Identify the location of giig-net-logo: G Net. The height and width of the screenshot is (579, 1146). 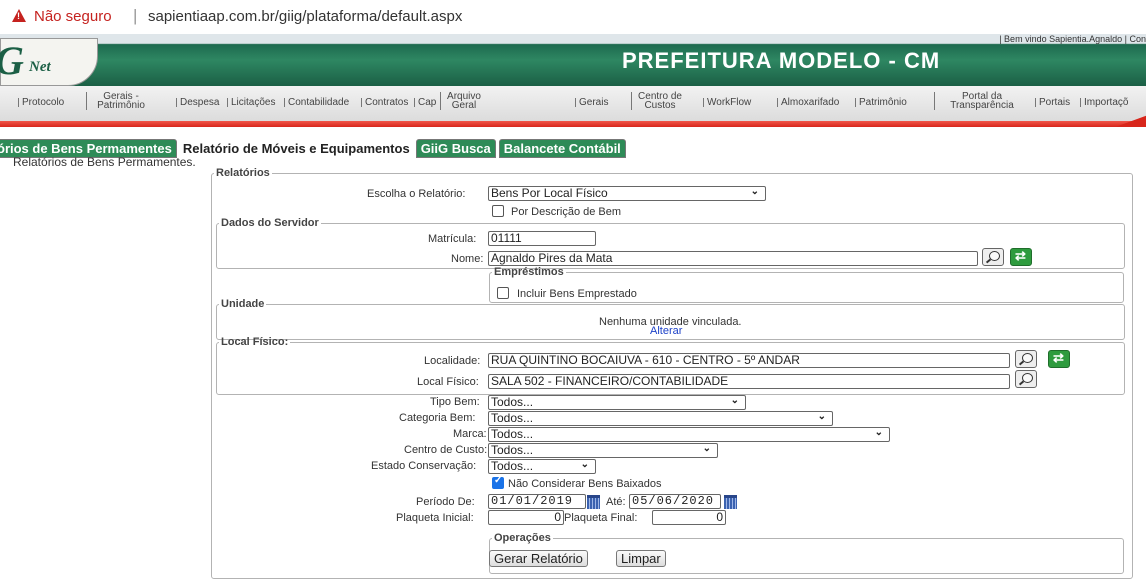
(49, 62).